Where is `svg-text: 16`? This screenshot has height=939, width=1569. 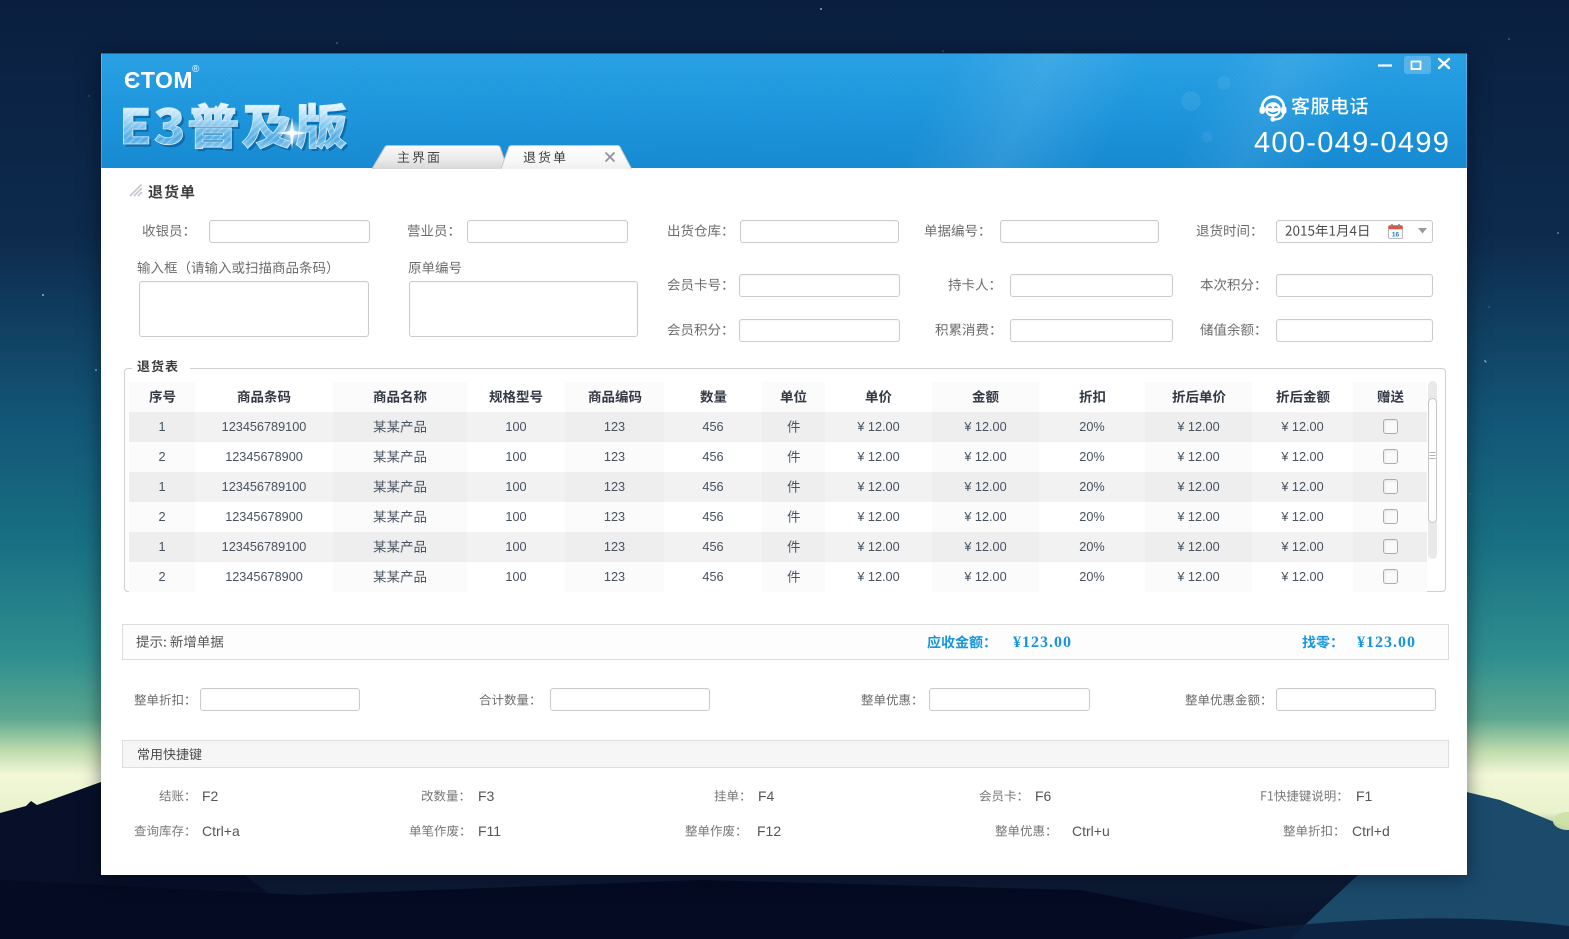
svg-text: 16 is located at coordinates (1396, 235).